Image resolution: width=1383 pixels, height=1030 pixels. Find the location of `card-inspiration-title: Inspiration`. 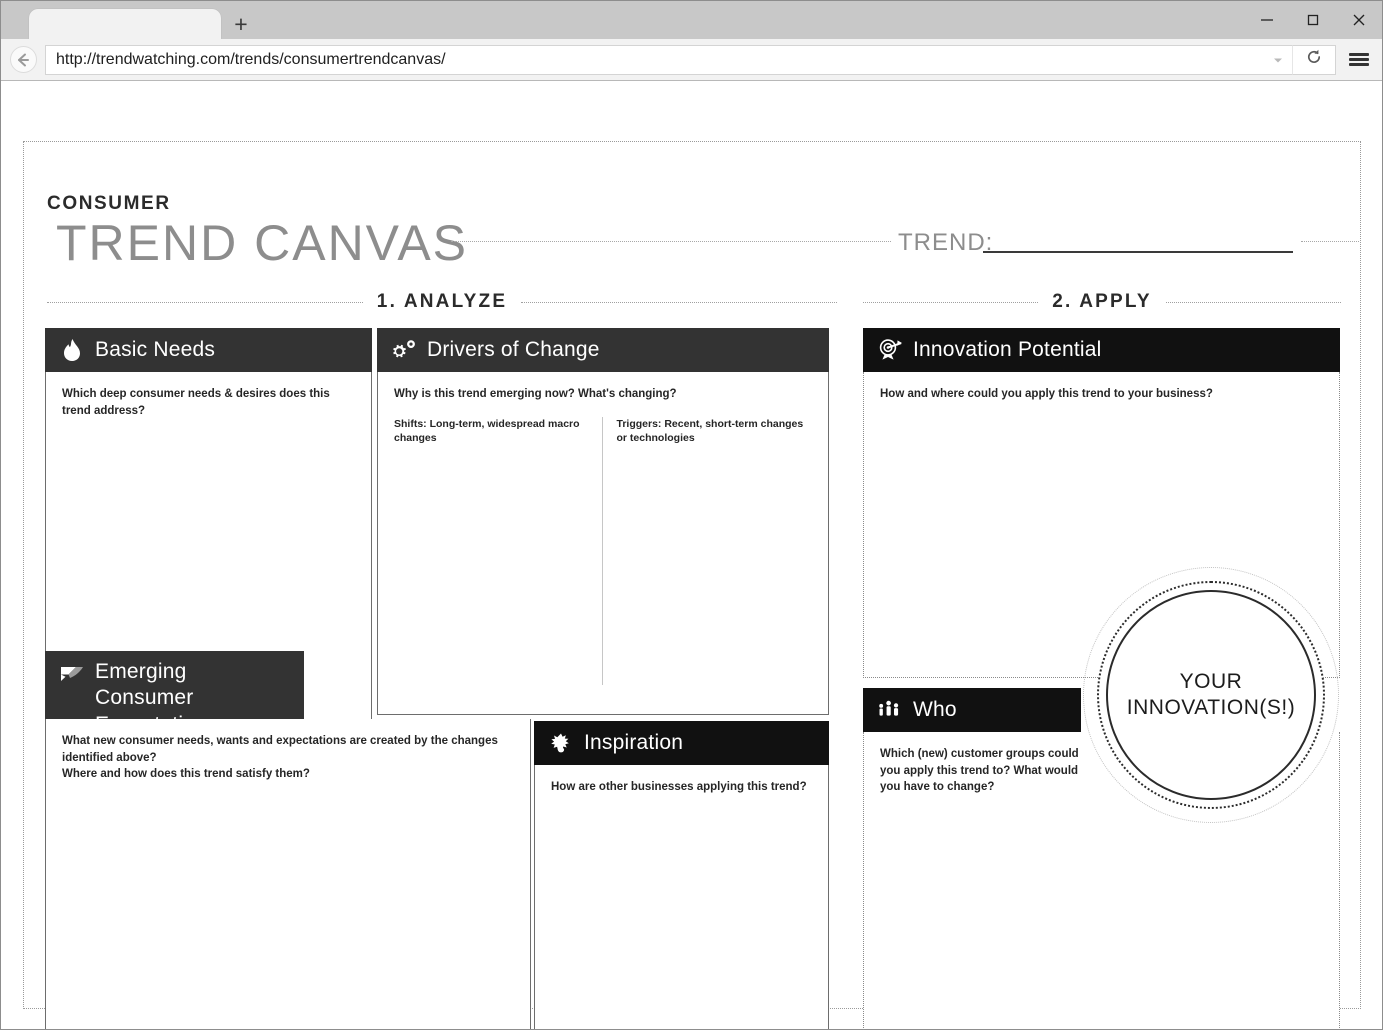

card-inspiration-title: Inspiration is located at coordinates (634, 742).